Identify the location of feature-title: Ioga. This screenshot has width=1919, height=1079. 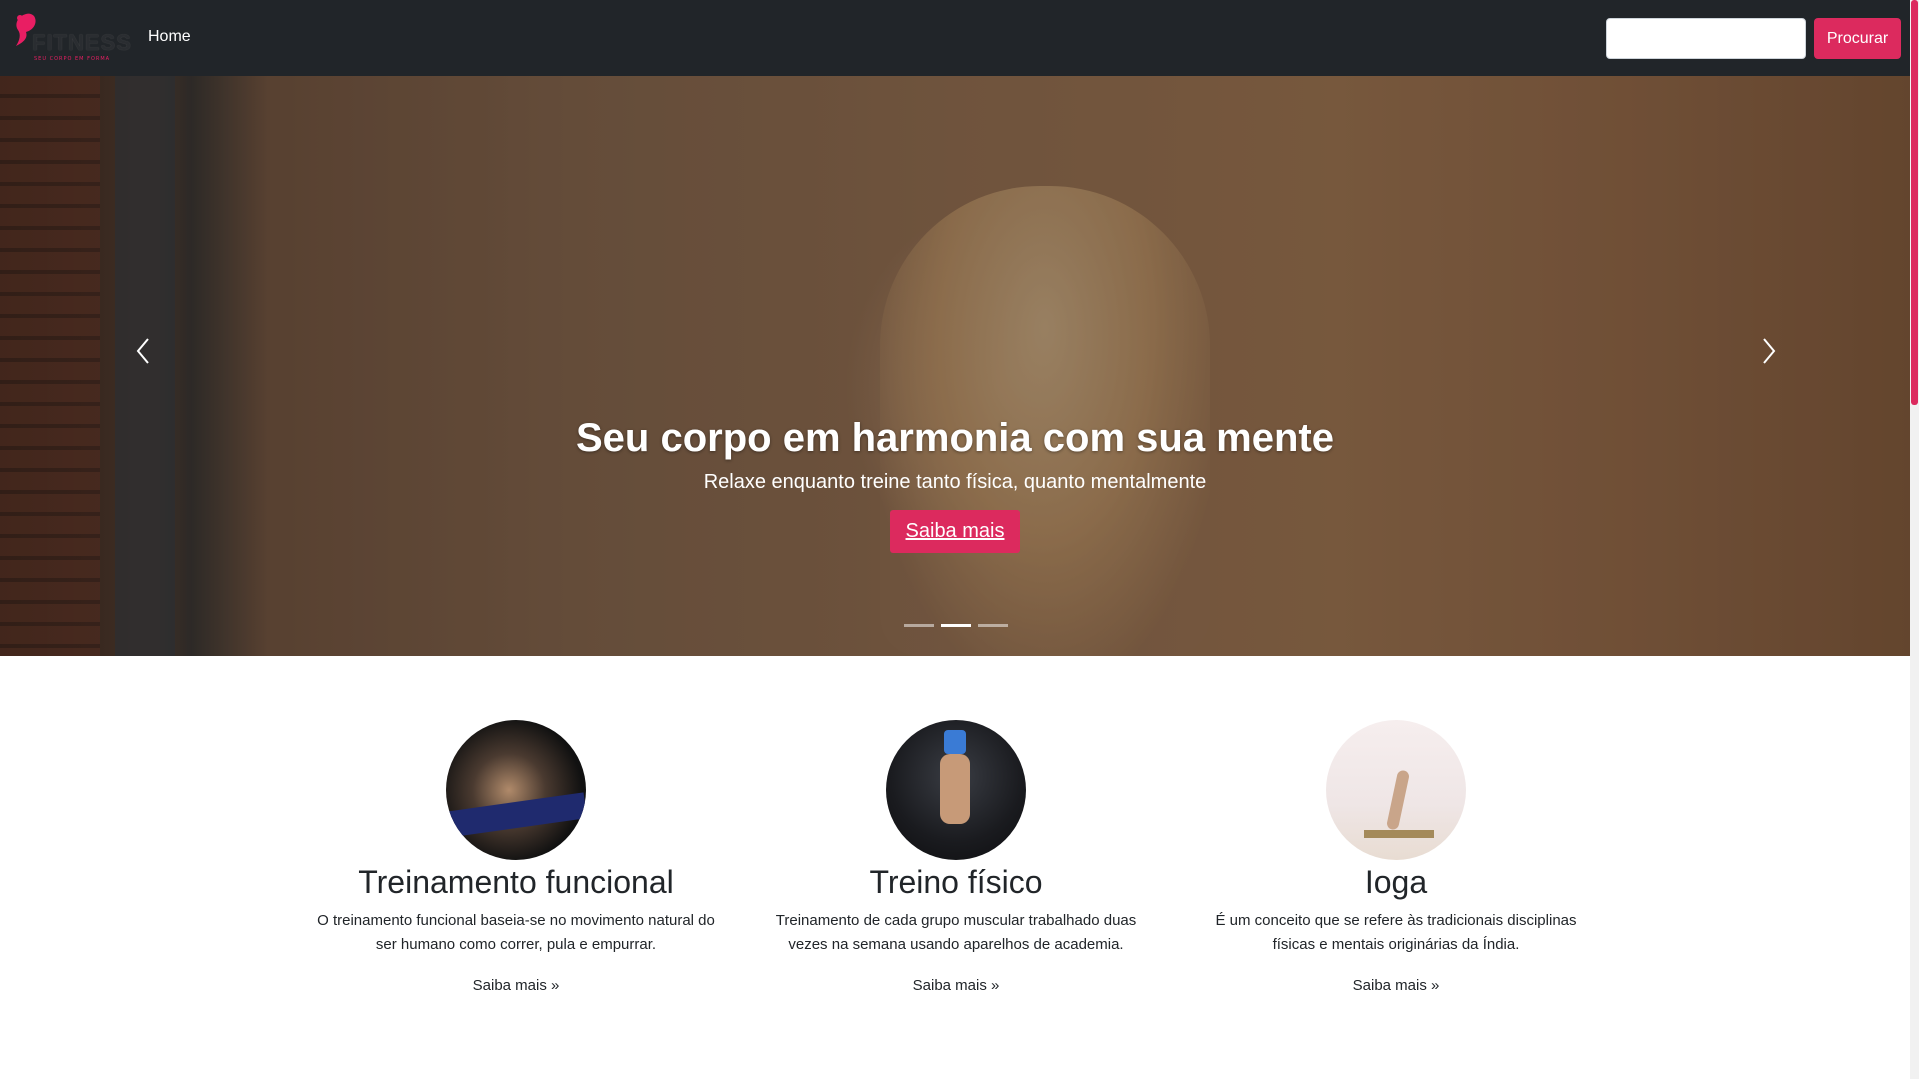
(1396, 882).